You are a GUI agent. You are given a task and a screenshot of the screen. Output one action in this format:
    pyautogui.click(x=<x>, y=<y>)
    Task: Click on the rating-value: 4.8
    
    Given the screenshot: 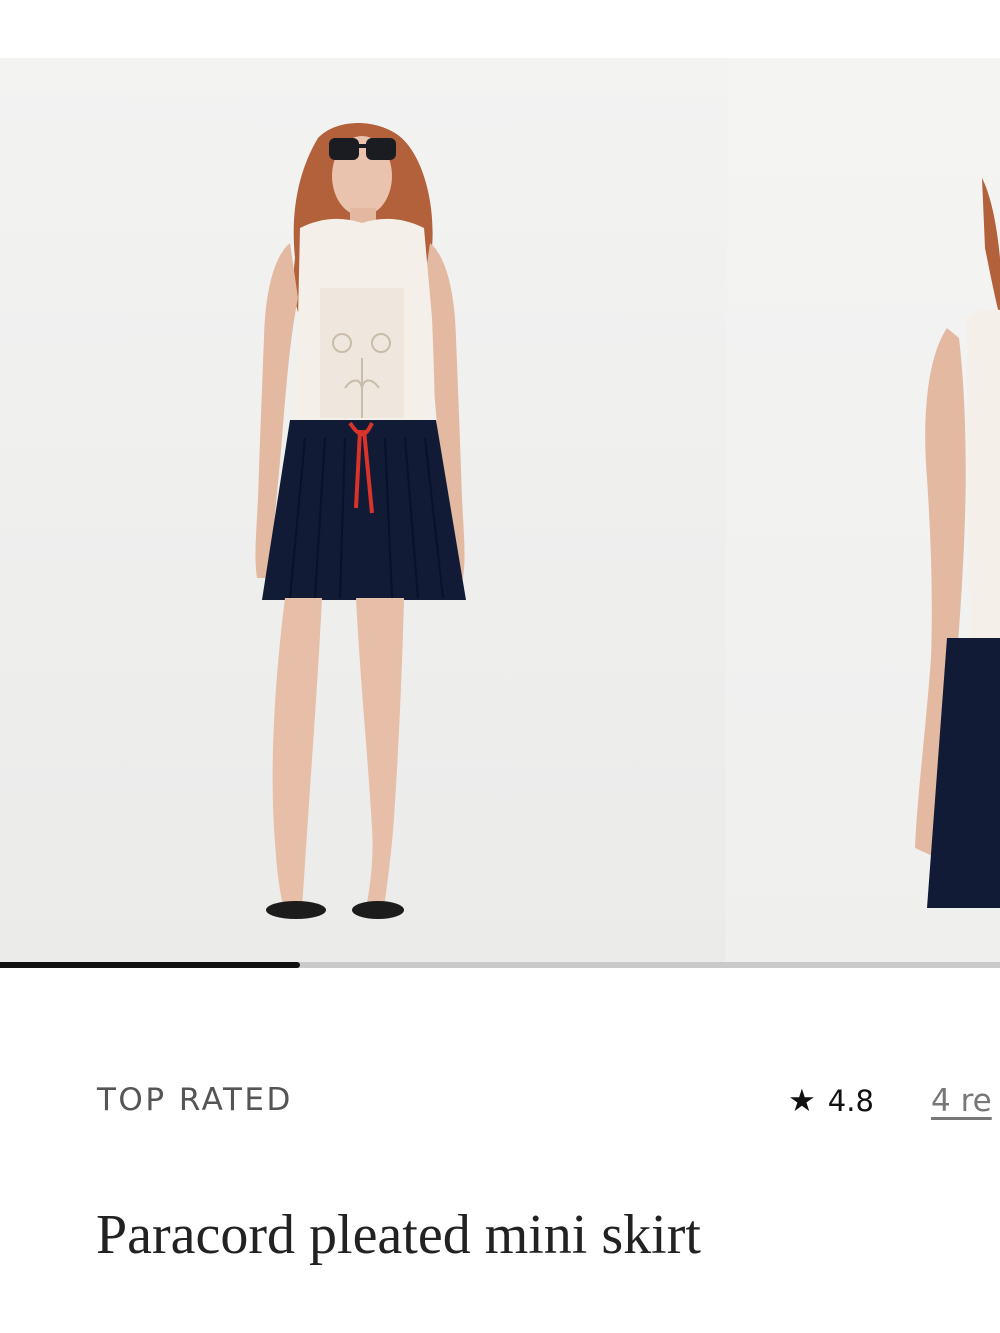 What is the action you would take?
    pyautogui.click(x=850, y=1101)
    